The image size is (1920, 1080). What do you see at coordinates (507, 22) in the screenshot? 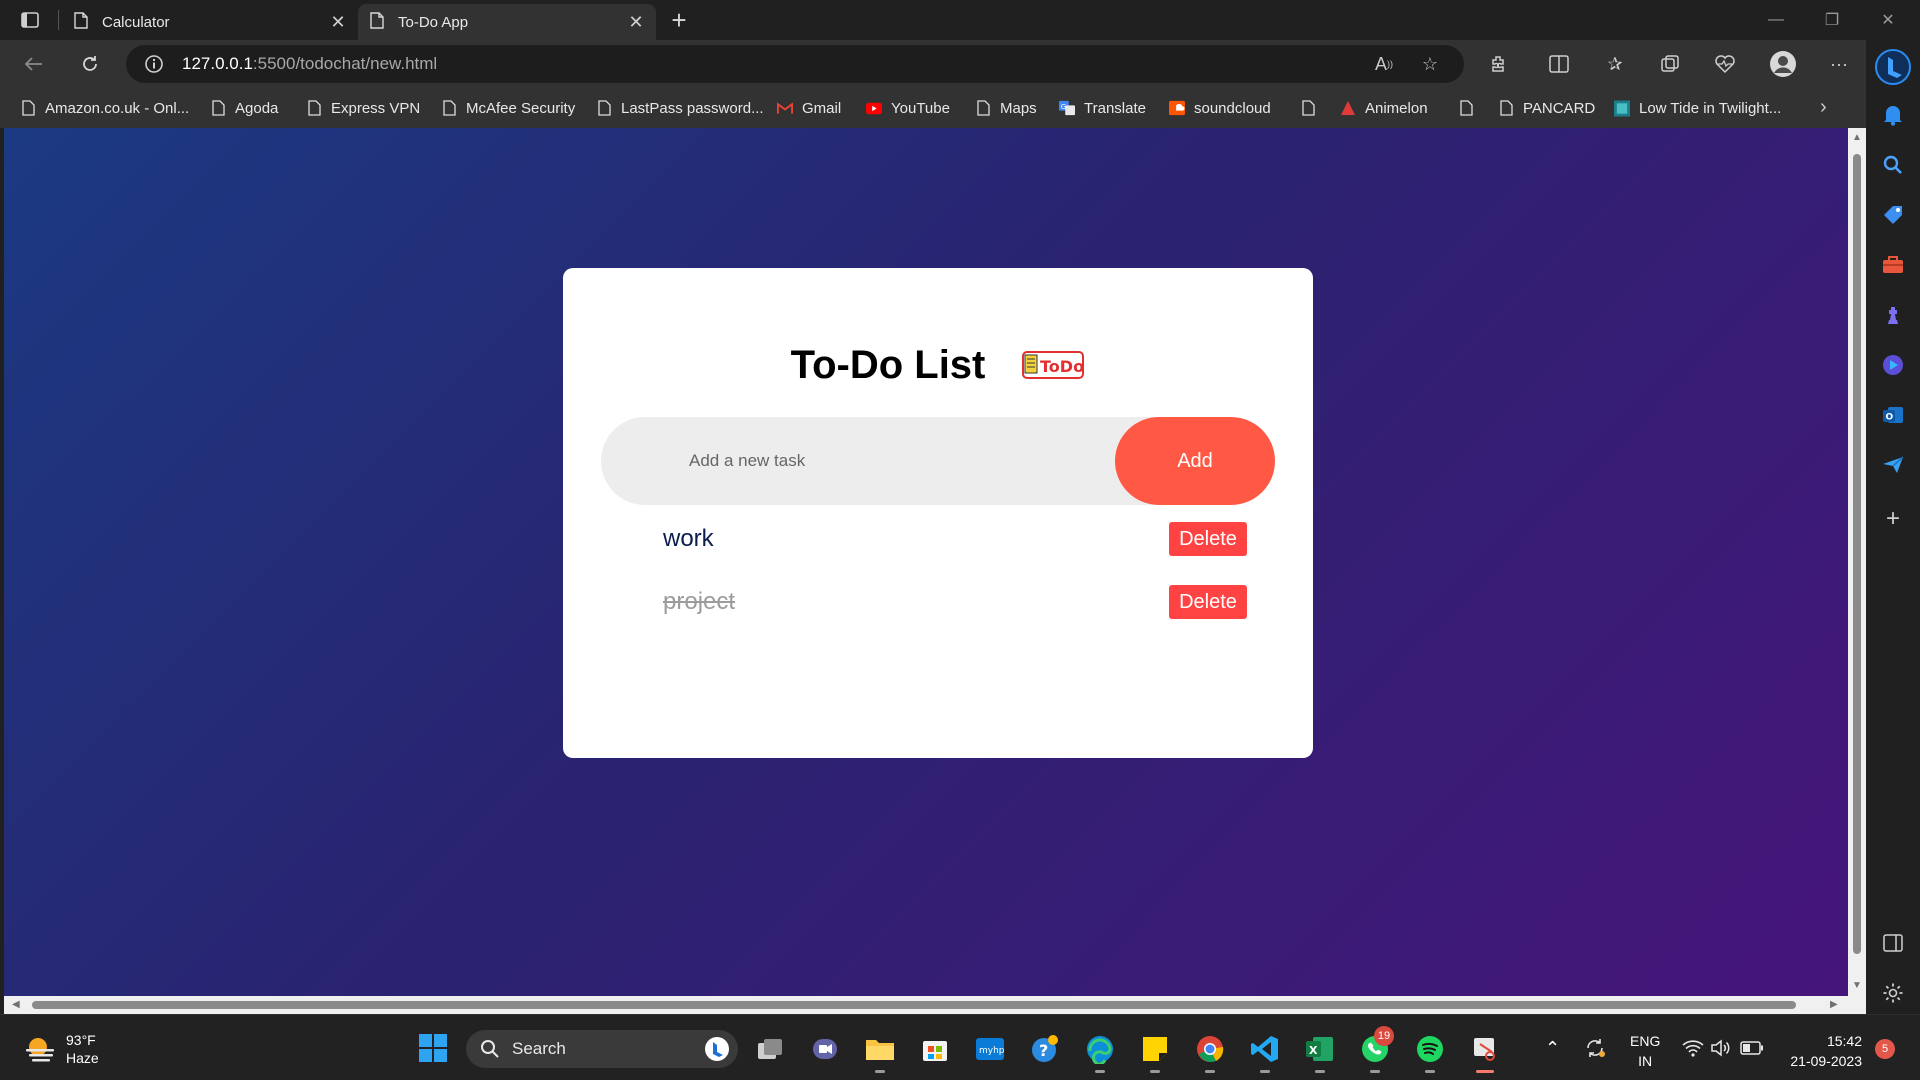
I see `tab-todo-app: To-Do App ✕` at bounding box center [507, 22].